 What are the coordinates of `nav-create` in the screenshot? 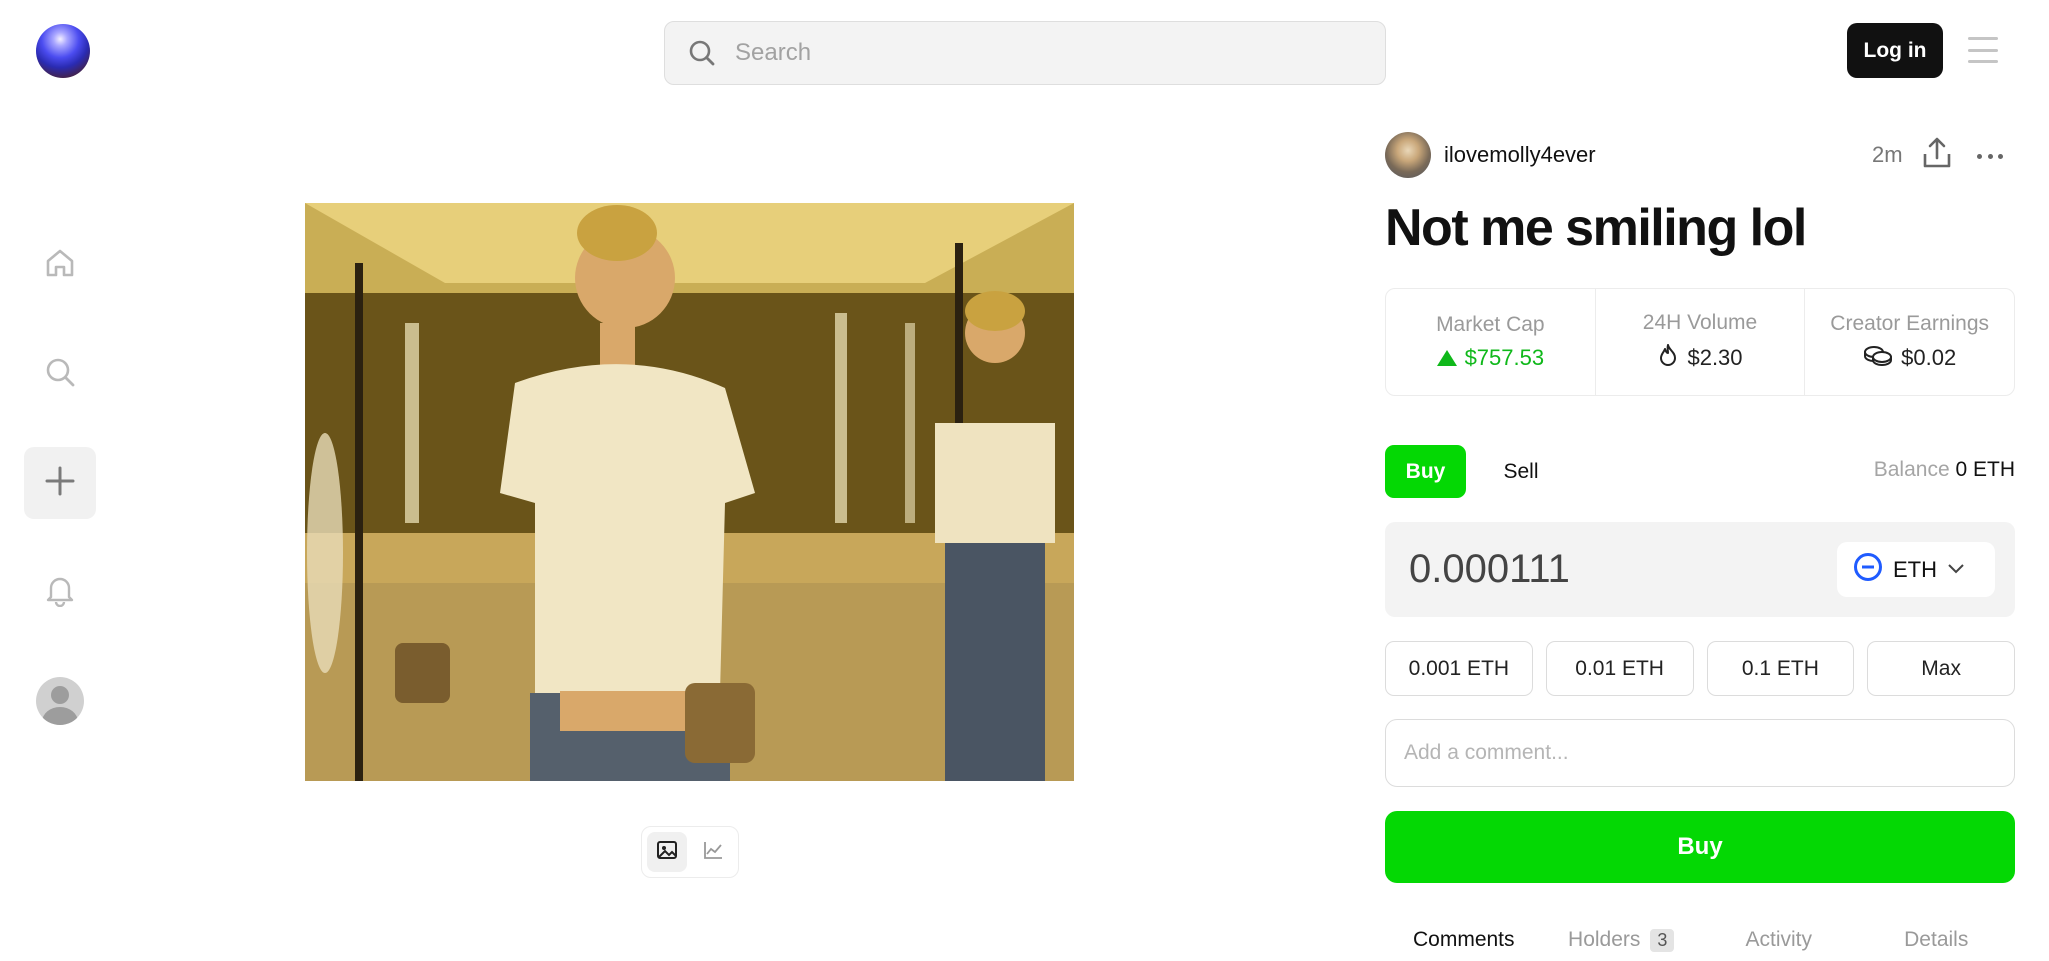 It's located at (60, 483).